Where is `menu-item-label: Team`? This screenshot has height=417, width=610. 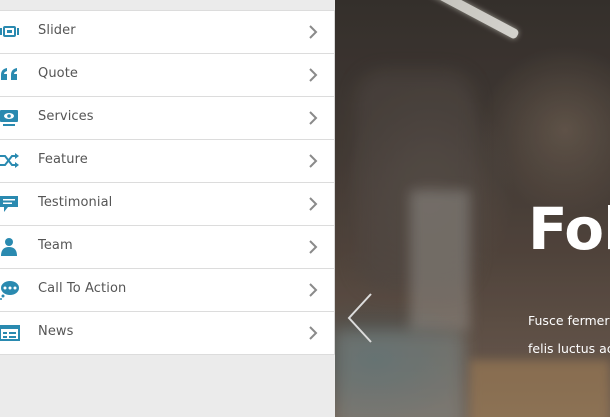 menu-item-label: Team is located at coordinates (55, 245).